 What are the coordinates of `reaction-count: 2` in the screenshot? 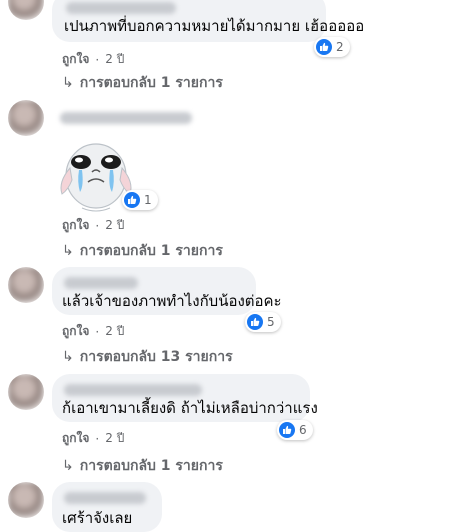 It's located at (332, 47).